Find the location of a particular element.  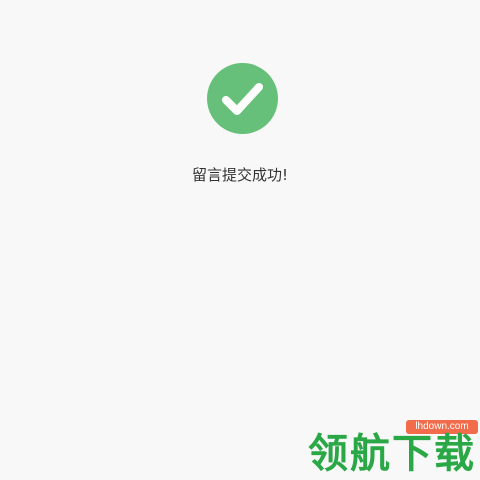

check-circle-icon is located at coordinates (242, 98).